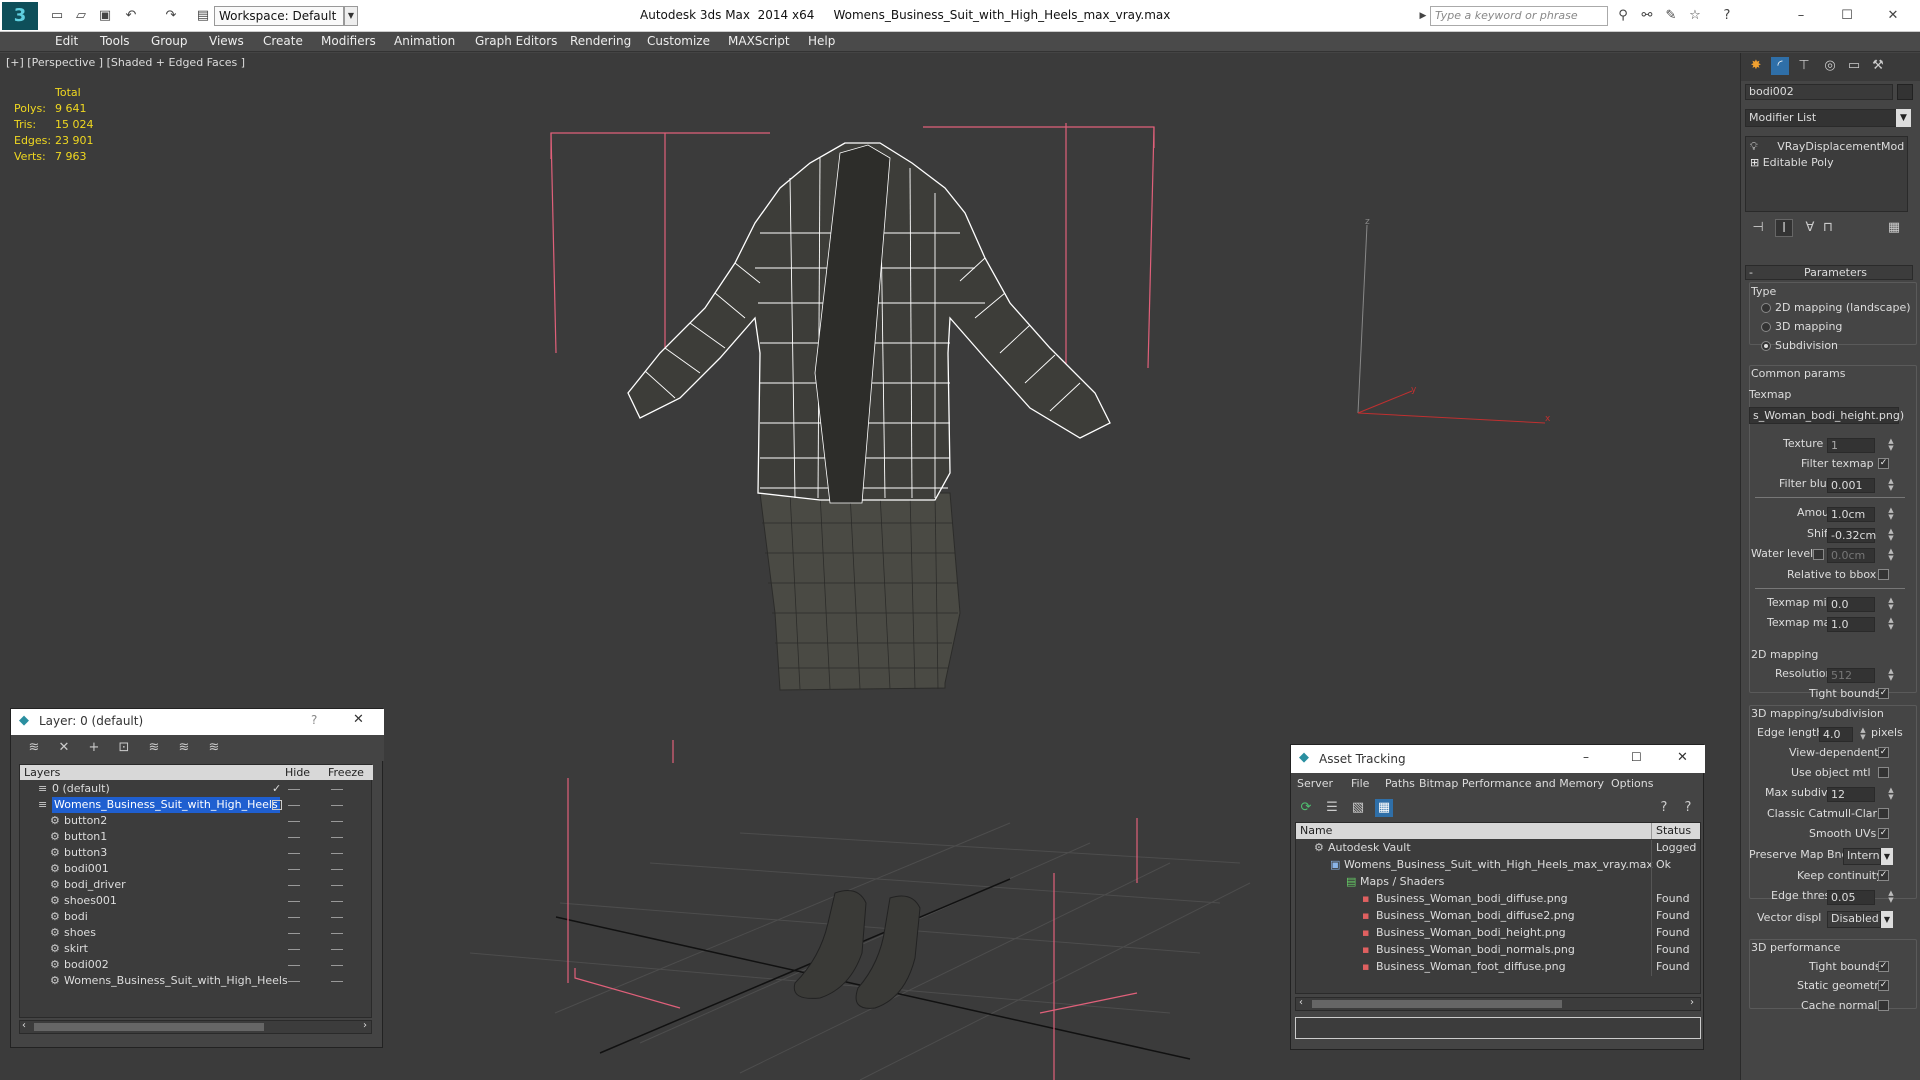  I want to click on asset-horizontal-scrollbar: ‹ ›, so click(1498, 1004).